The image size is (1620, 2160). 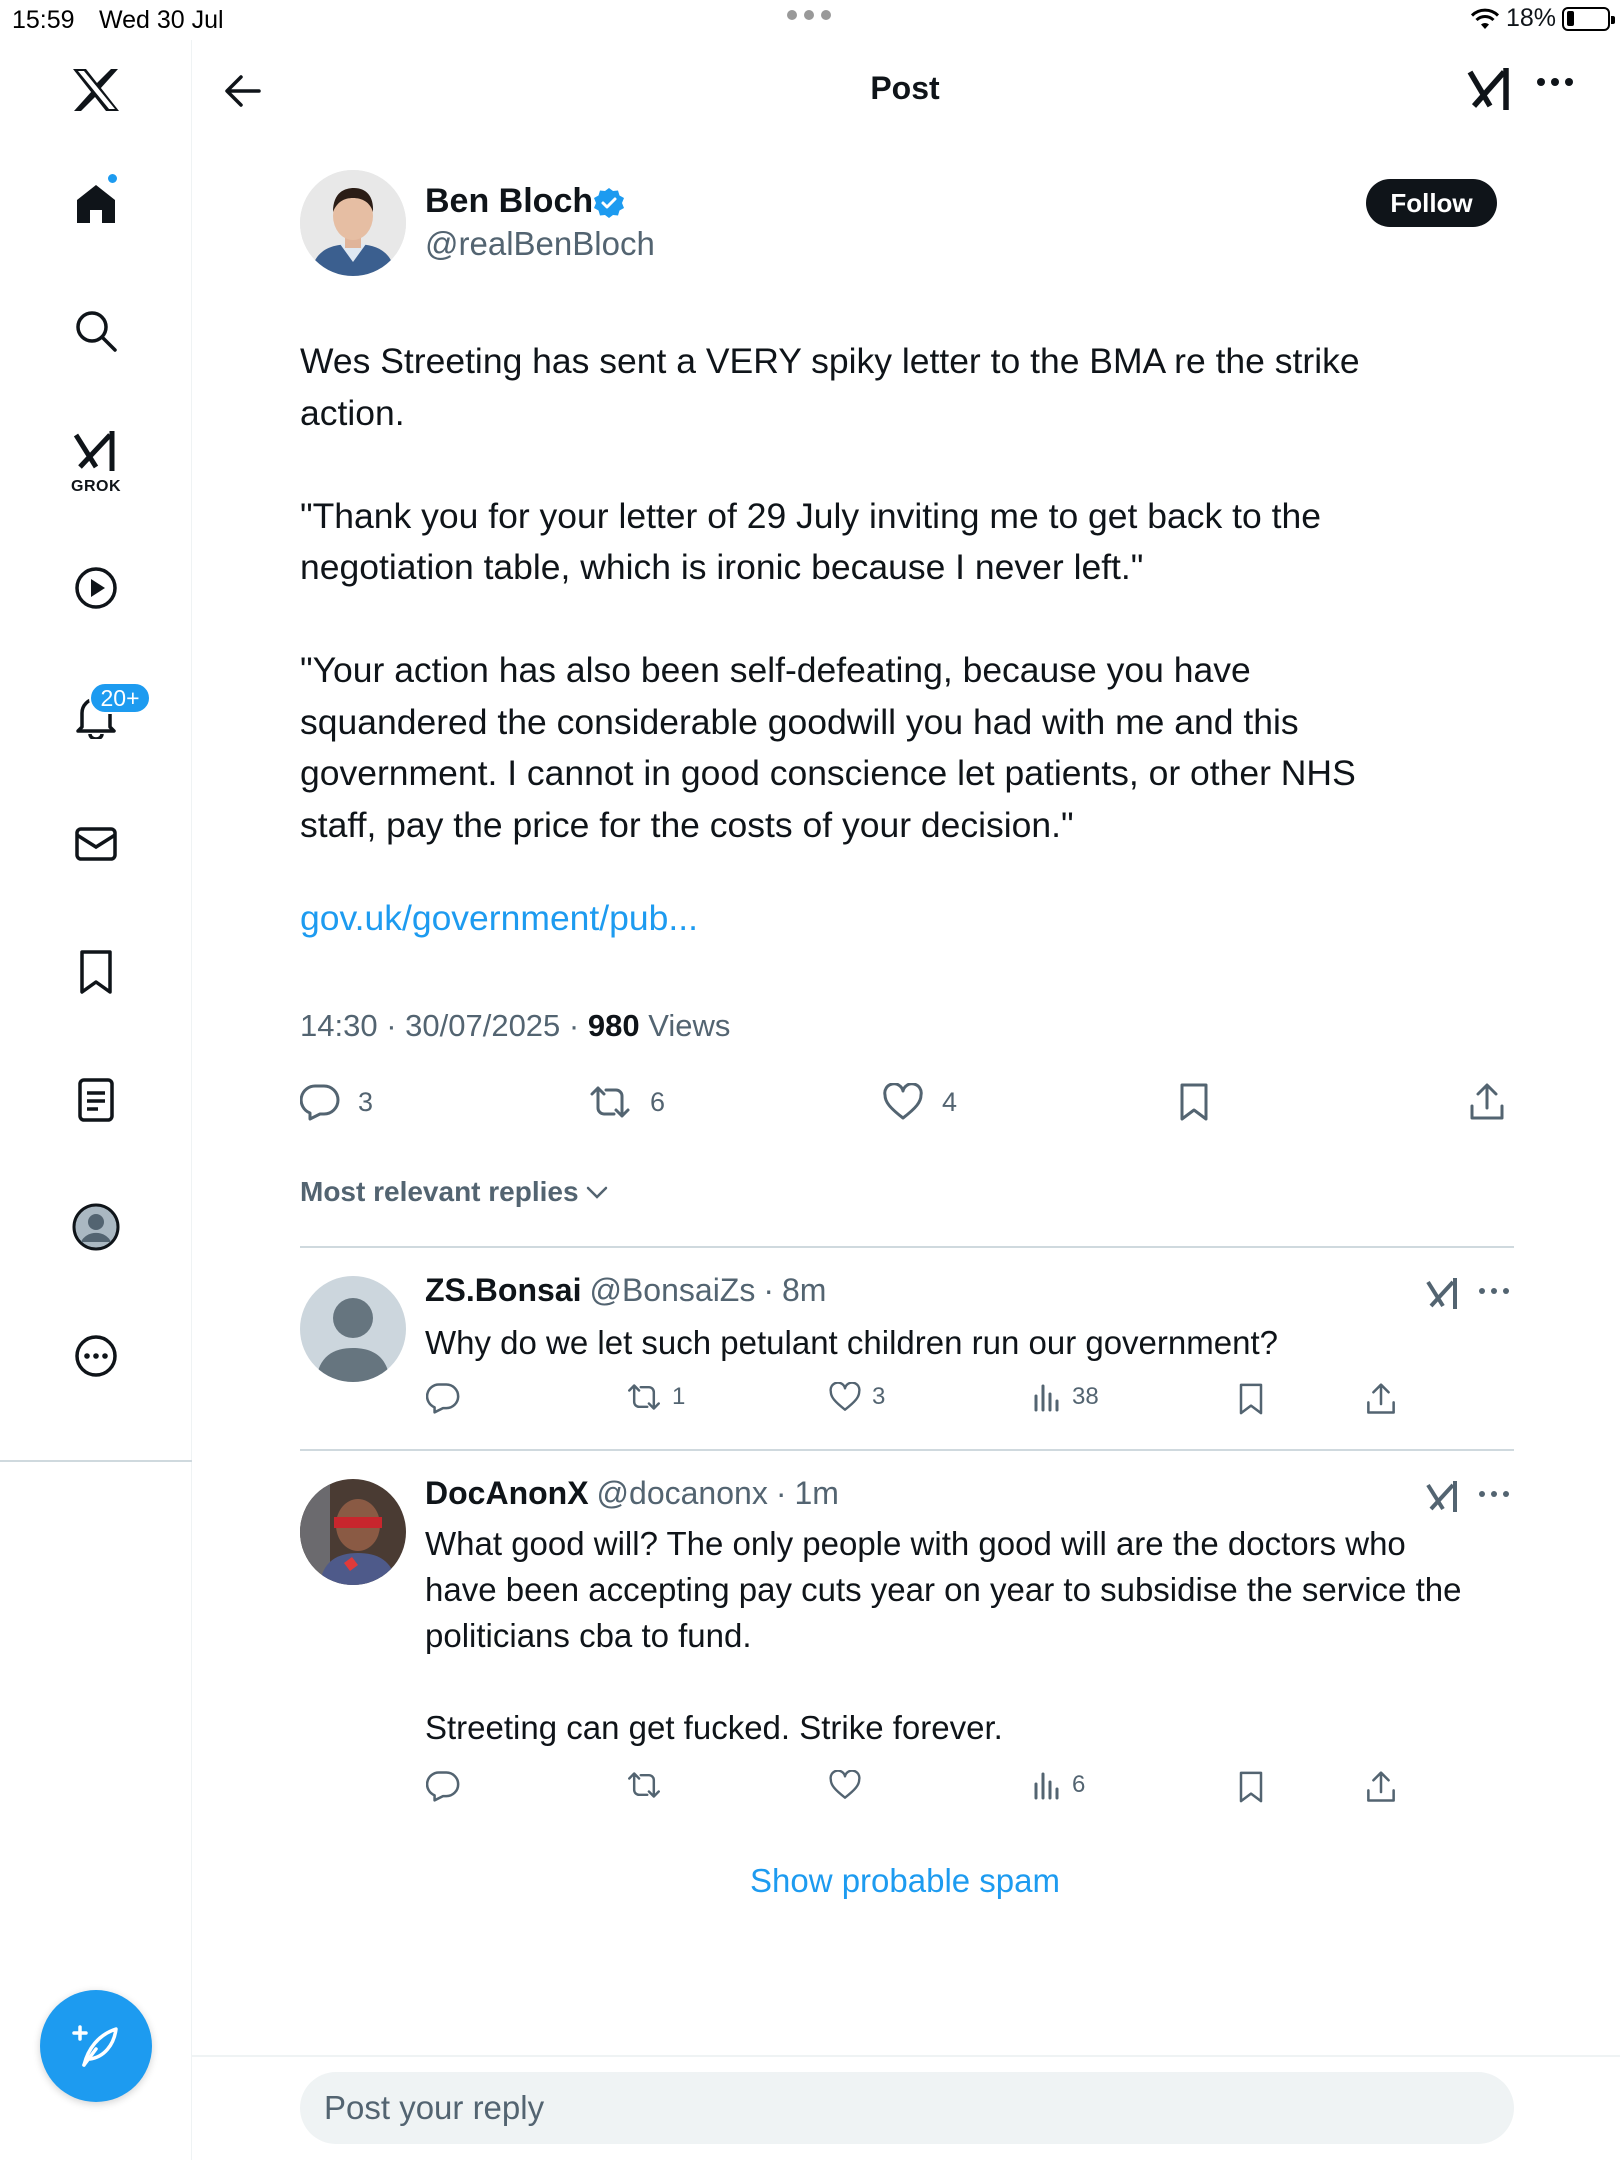 I want to click on notification-badge: 20+, so click(x=120, y=698).